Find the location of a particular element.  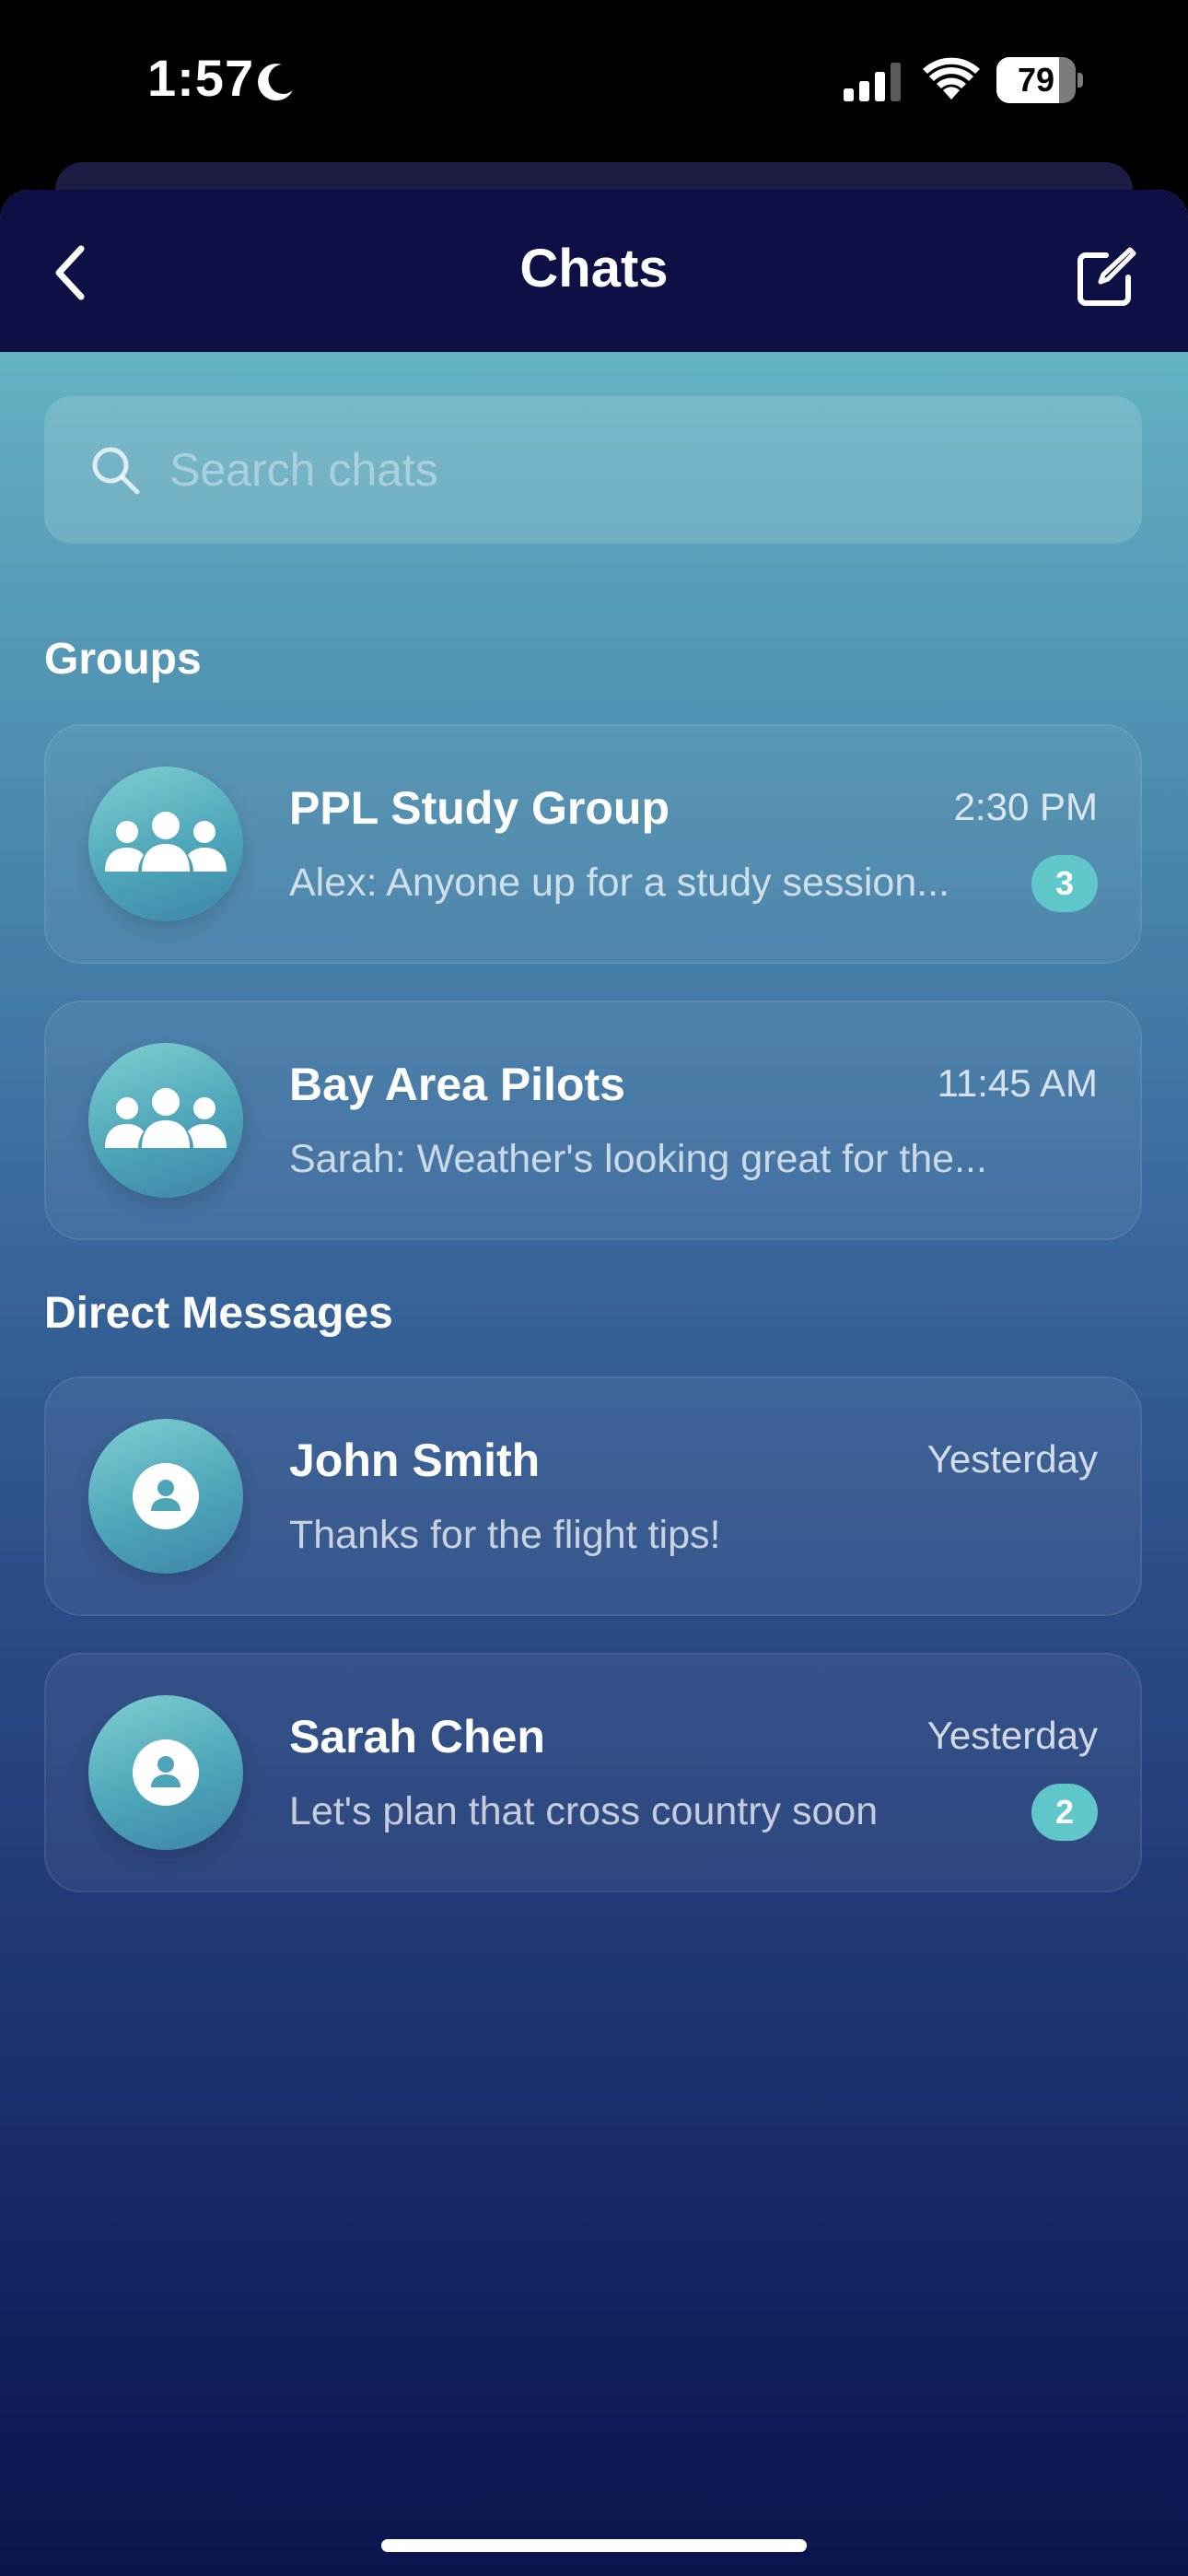

signal-icon is located at coordinates (872, 82).